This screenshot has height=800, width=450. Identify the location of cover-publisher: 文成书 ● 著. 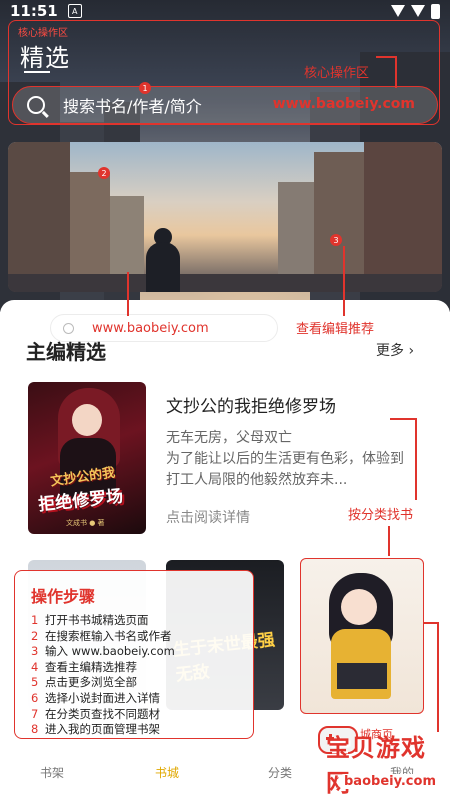
(85, 523).